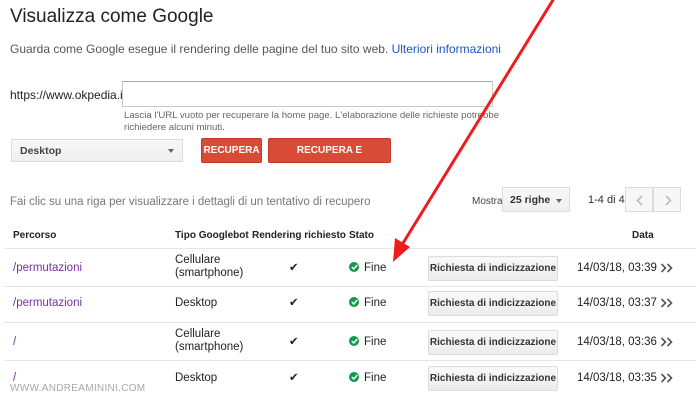 This screenshot has width=700, height=399. Describe the element at coordinates (78, 388) in the screenshot. I see `watermark: WWW.ANDREAMININI.COM` at that location.